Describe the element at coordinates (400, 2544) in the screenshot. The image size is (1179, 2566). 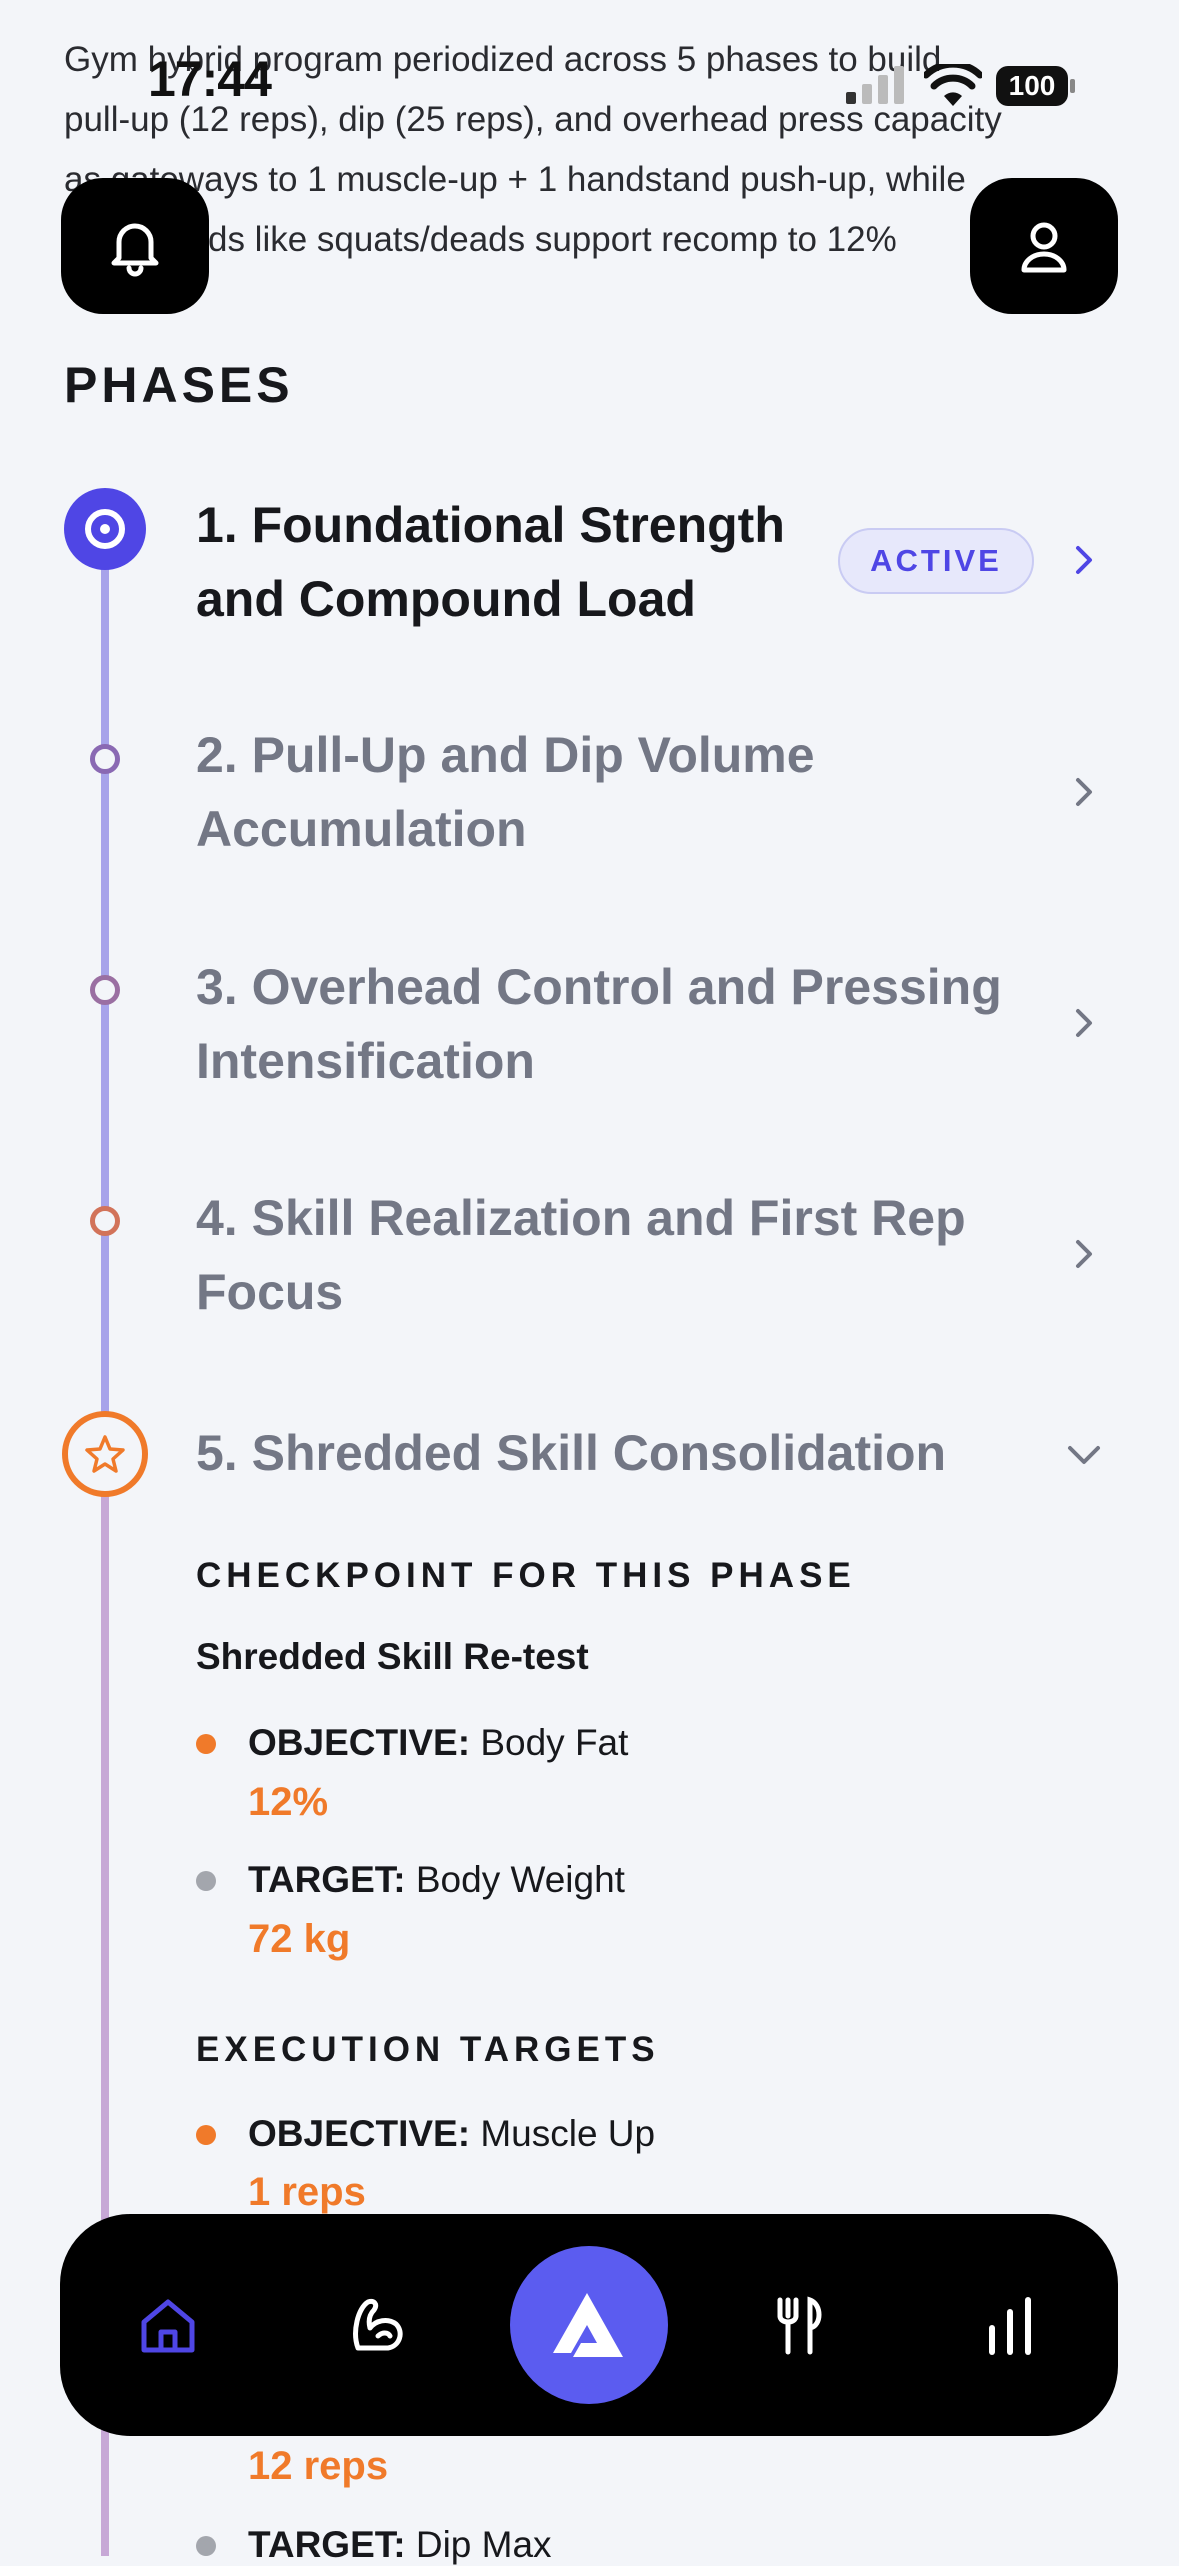
I see `execution-item-label: TARGET: Dip Max` at that location.